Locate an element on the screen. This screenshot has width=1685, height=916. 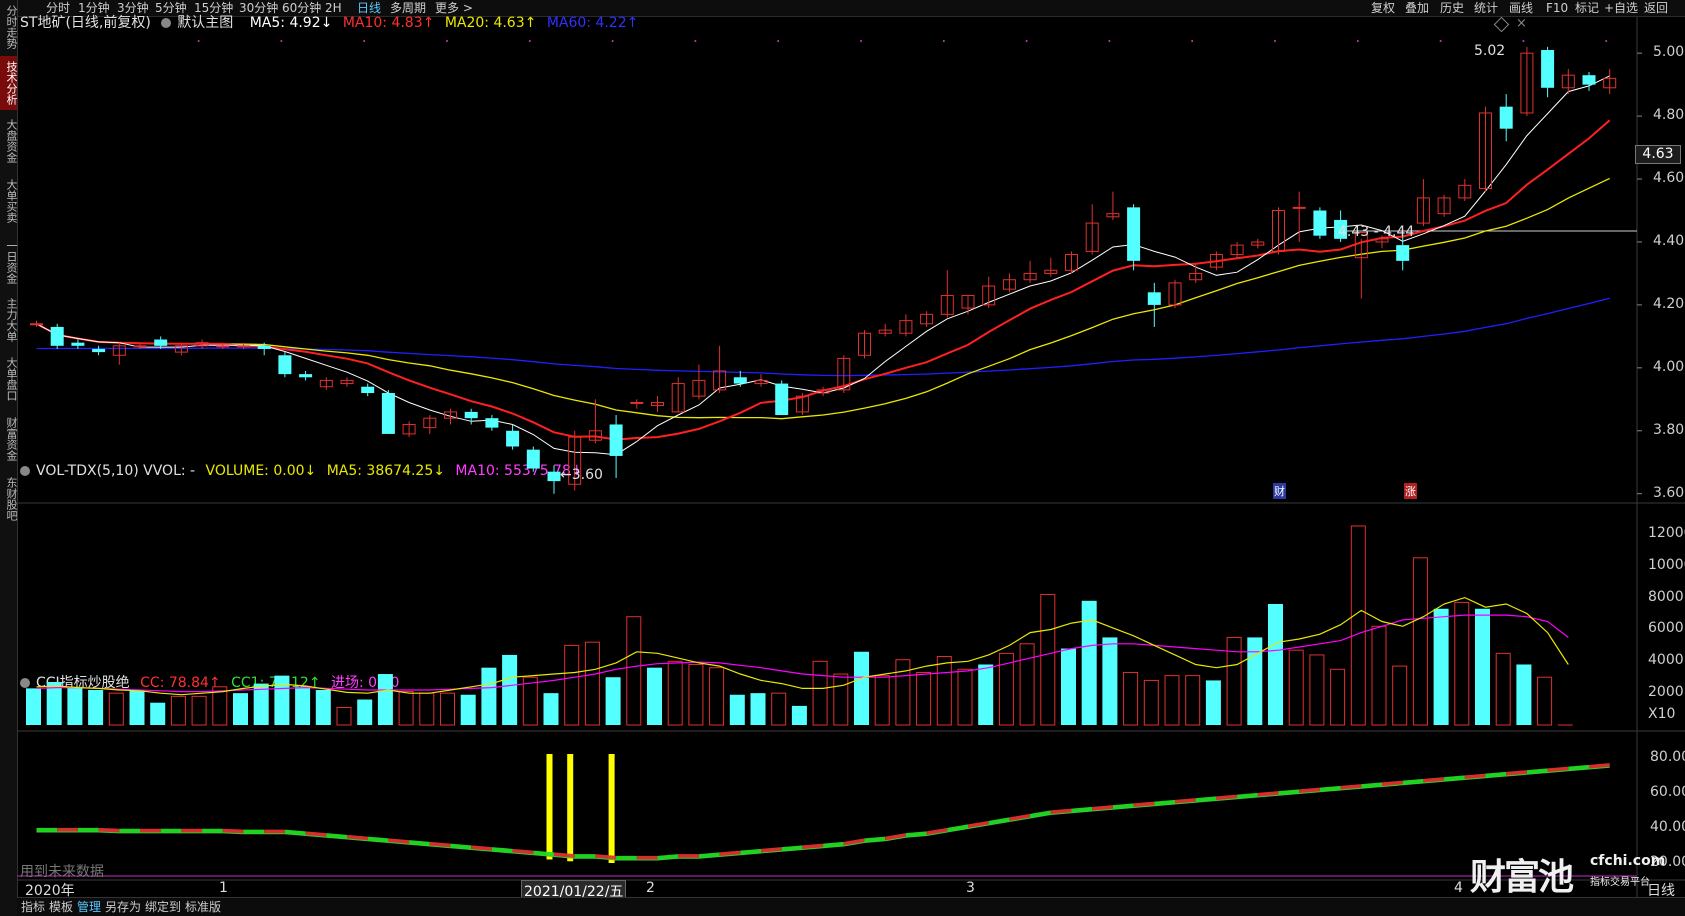
time-axis: 2020年 1 2021/01/22/五 2 3 4 is located at coordinates (827, 891).